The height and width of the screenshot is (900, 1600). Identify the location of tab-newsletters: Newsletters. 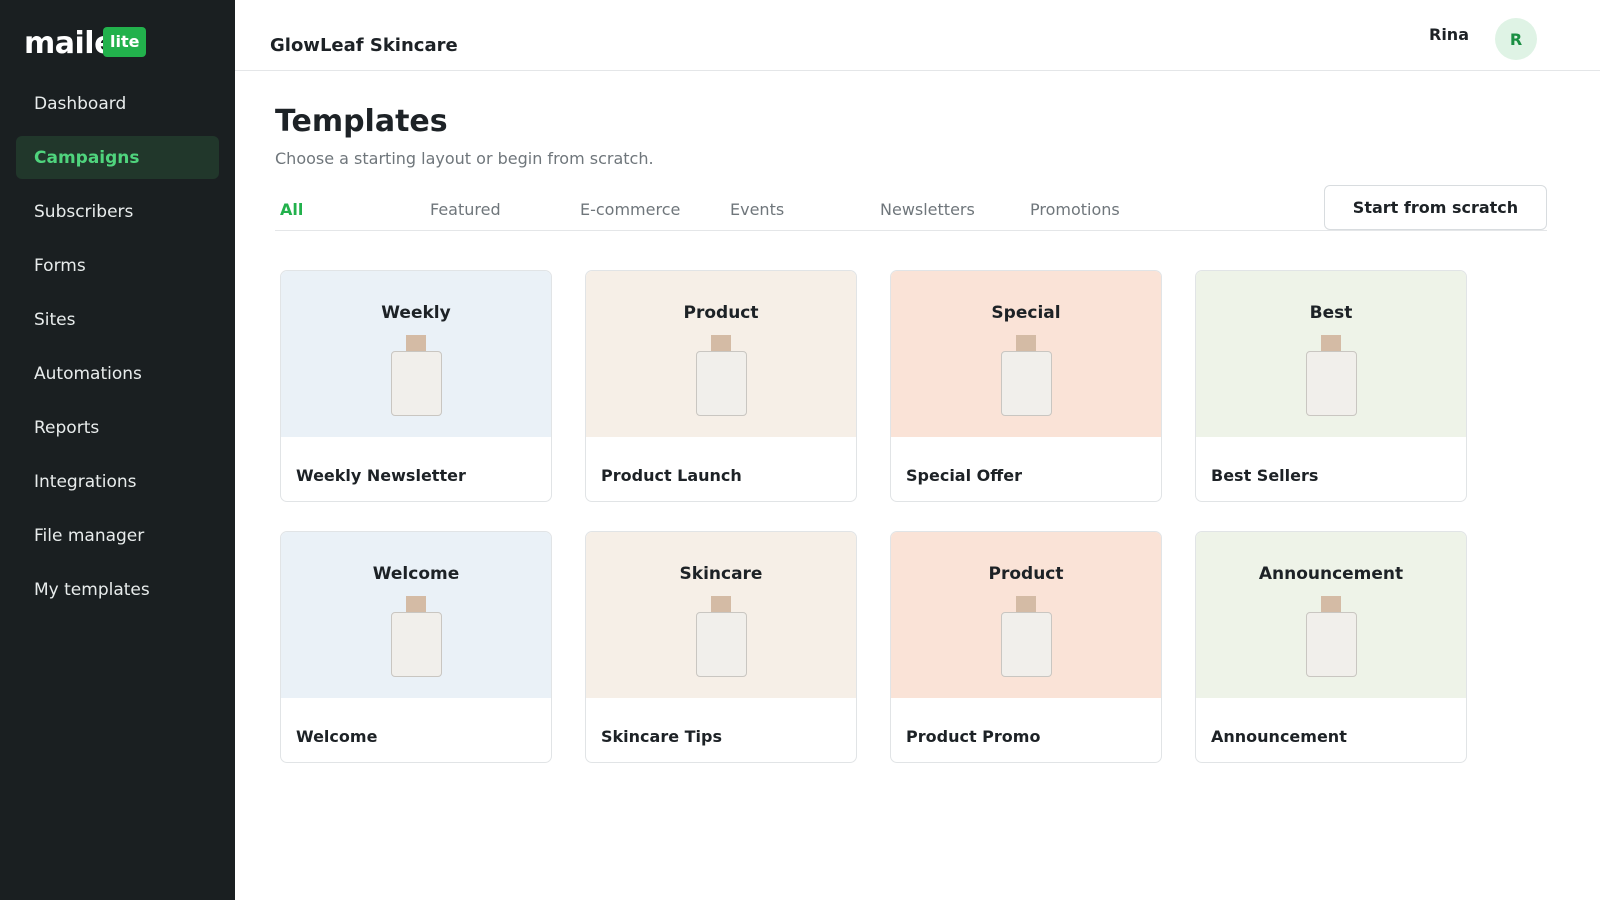
(927, 209).